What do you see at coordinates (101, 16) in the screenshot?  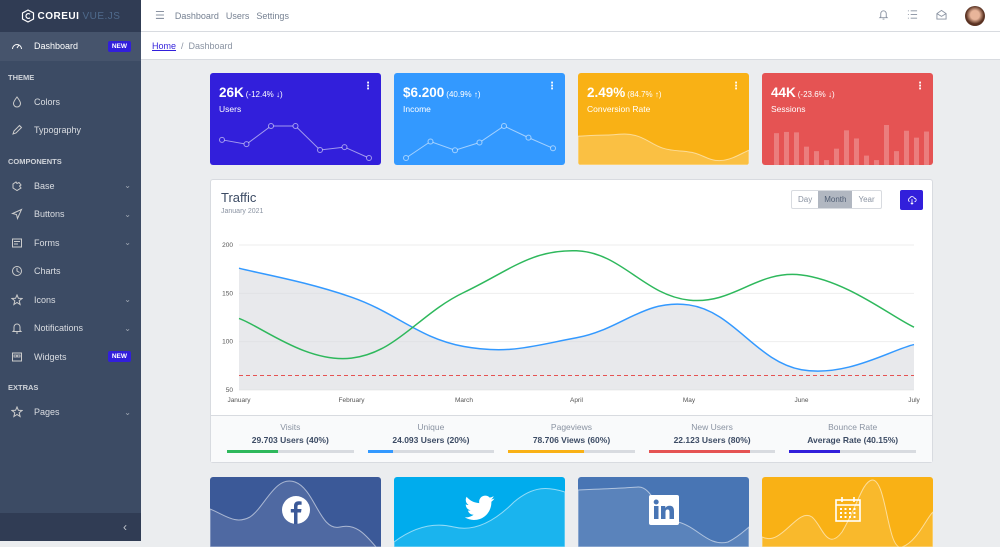 I see `brand-sub: VUE.JS` at bounding box center [101, 16].